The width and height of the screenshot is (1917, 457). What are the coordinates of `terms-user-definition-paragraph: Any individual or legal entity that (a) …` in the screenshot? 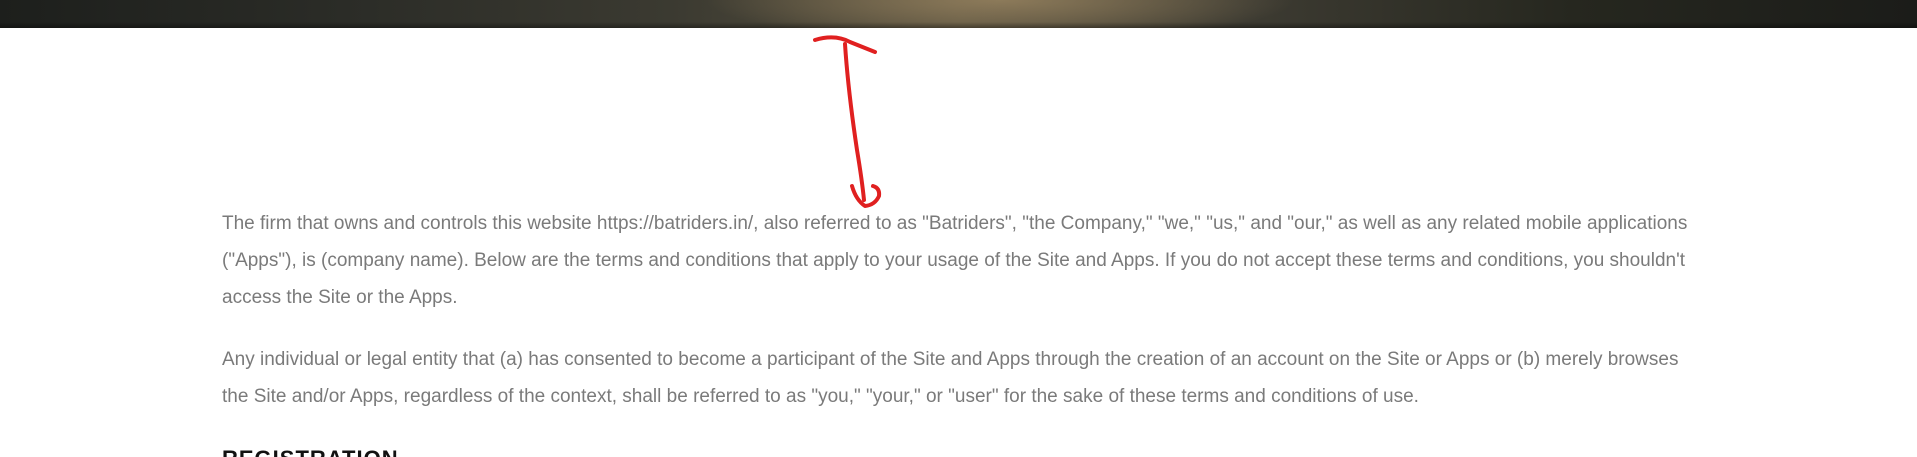 It's located at (950, 378).